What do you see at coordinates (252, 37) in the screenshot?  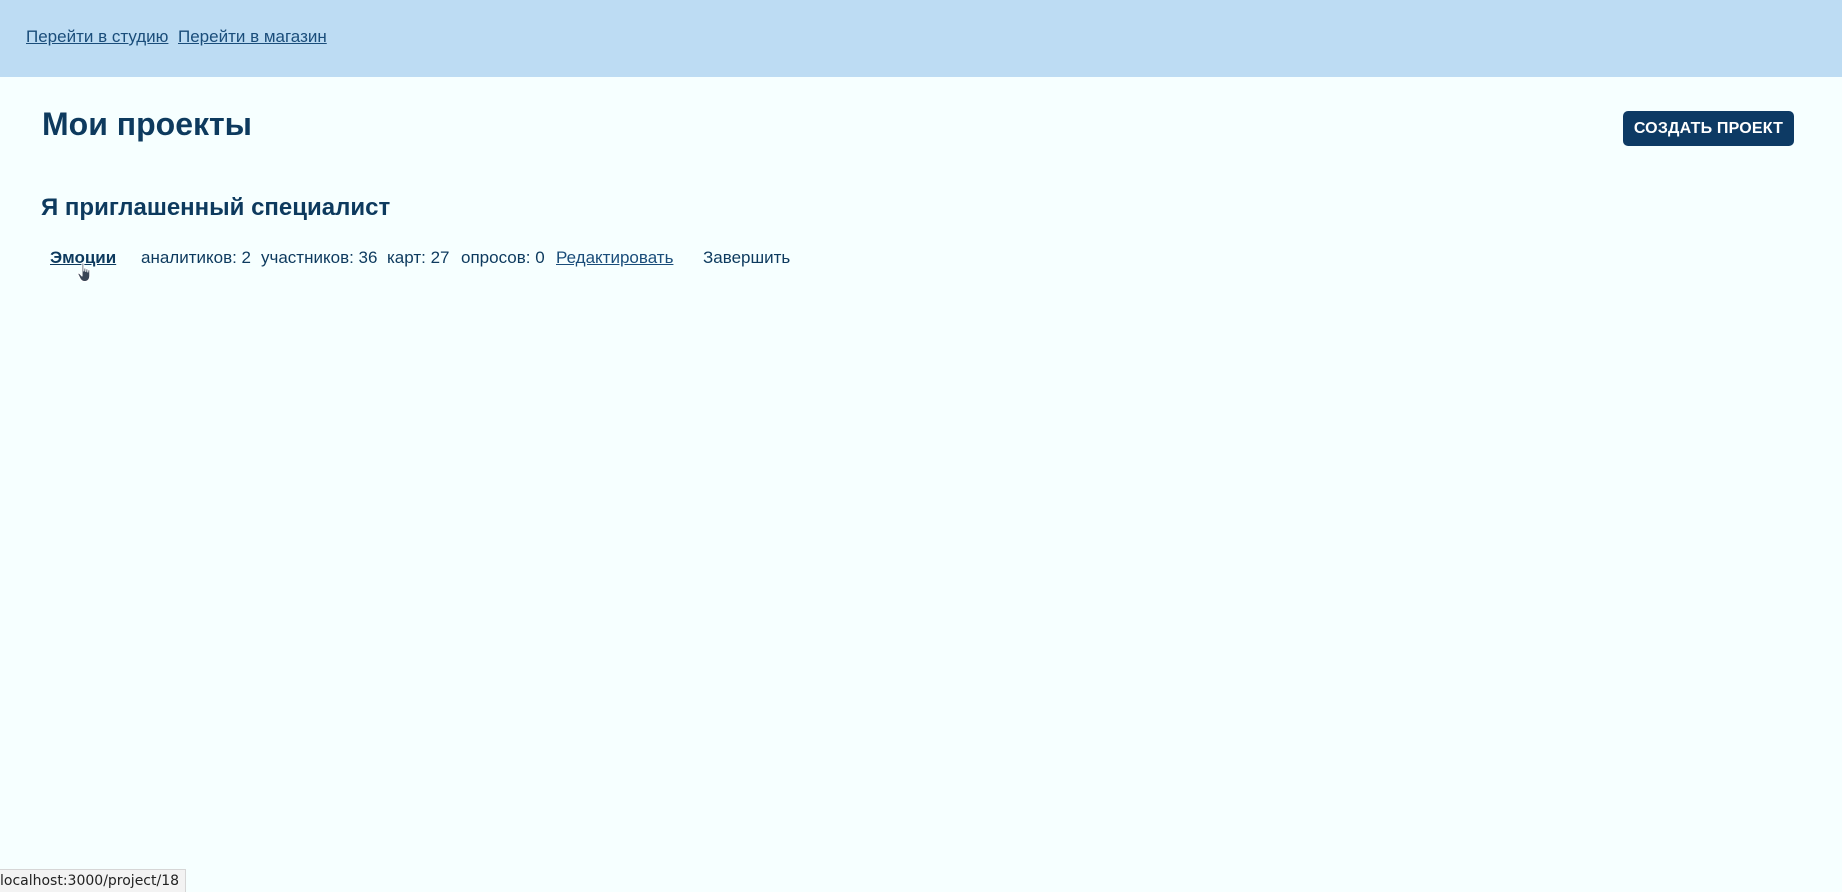 I see `go-to-shop-link: Перейти в магазин` at bounding box center [252, 37].